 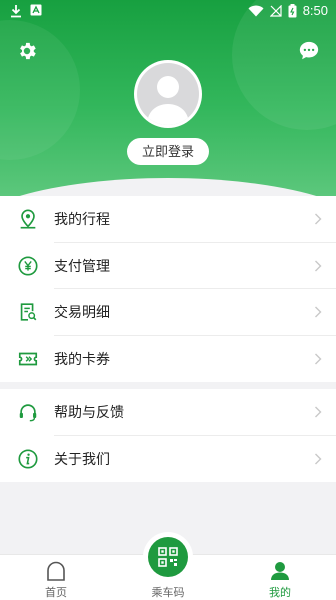 What do you see at coordinates (280, 592) in the screenshot?
I see `tab-label: 我的` at bounding box center [280, 592].